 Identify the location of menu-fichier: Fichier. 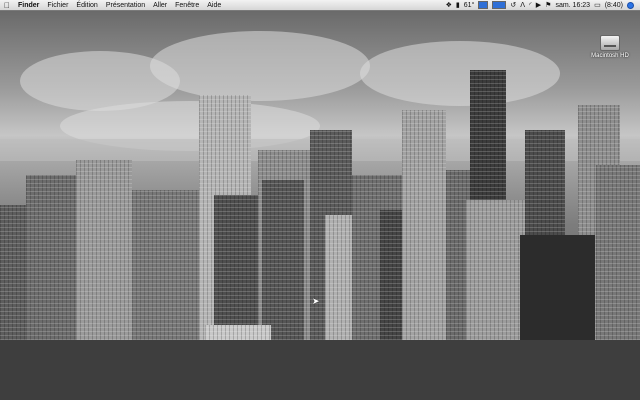
(57, 5).